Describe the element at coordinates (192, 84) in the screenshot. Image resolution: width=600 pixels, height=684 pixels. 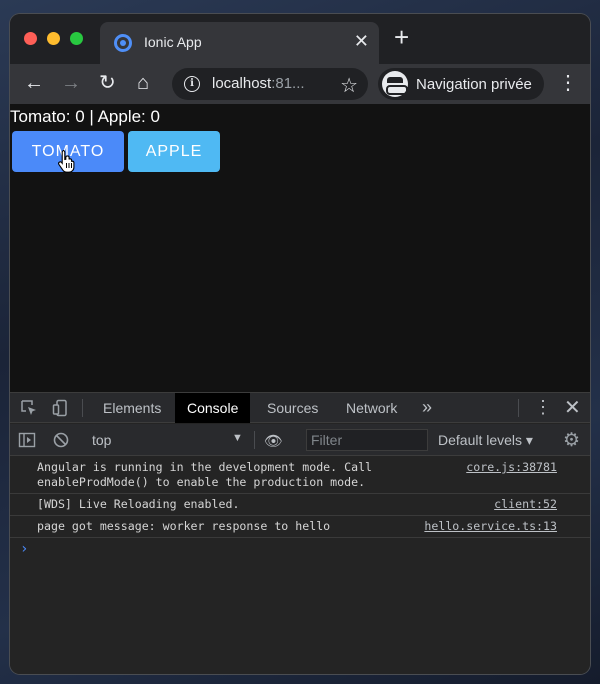
I see `site-info-icon: i` at that location.